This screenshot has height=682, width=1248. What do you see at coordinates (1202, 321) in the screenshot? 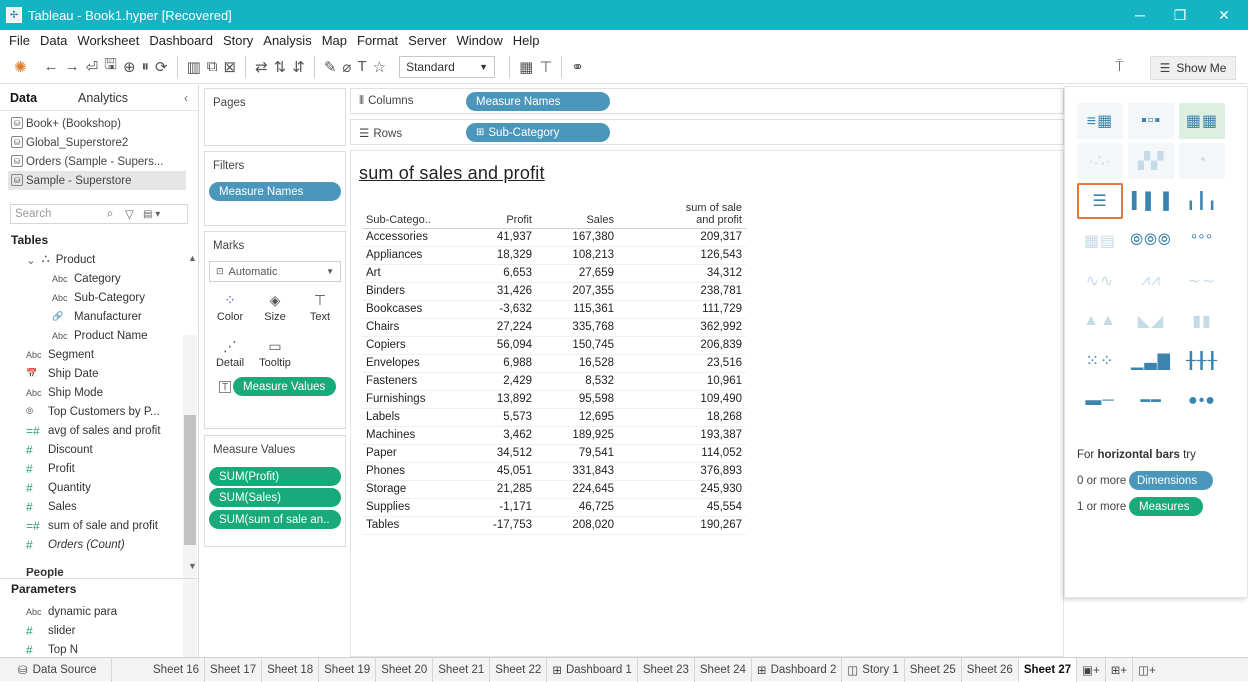
I see `dual-combination-thumb: ▮▮` at bounding box center [1202, 321].